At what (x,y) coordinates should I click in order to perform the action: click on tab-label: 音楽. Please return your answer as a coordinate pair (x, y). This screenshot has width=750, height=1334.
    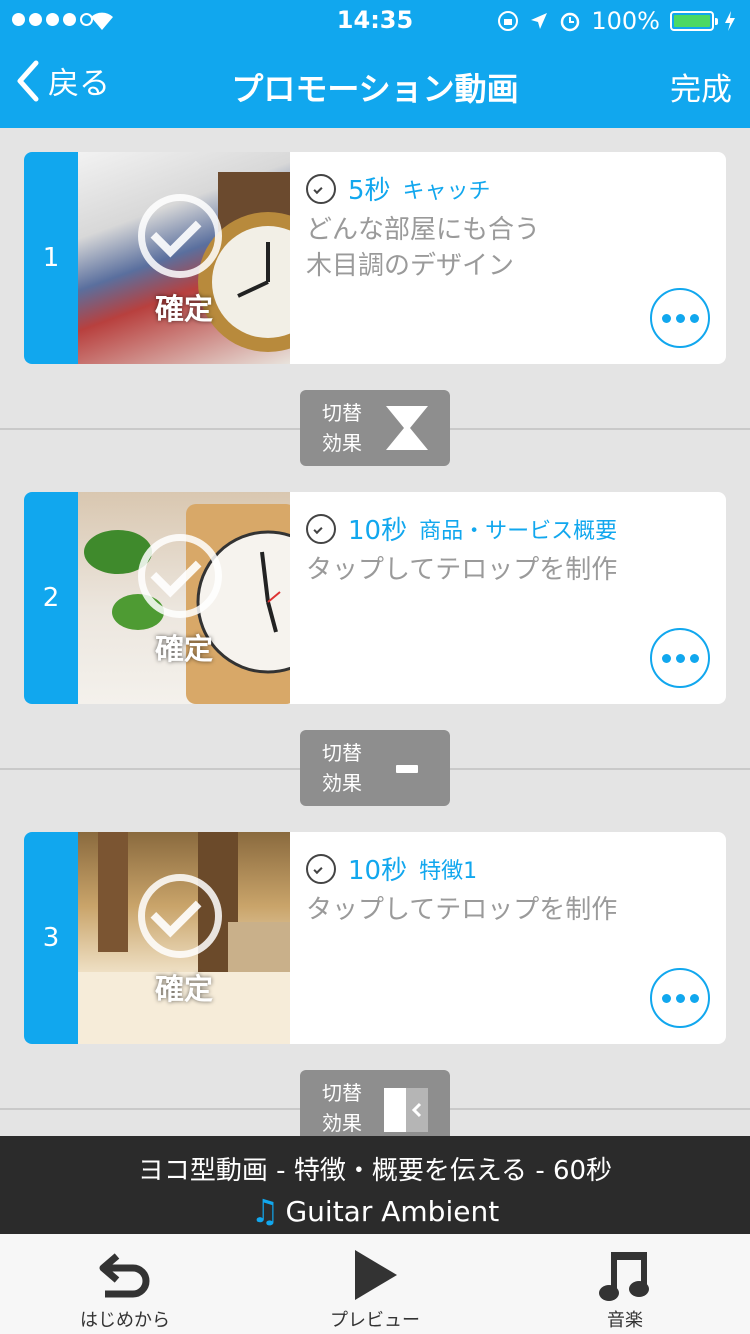
    Looking at the image, I should click on (625, 1320).